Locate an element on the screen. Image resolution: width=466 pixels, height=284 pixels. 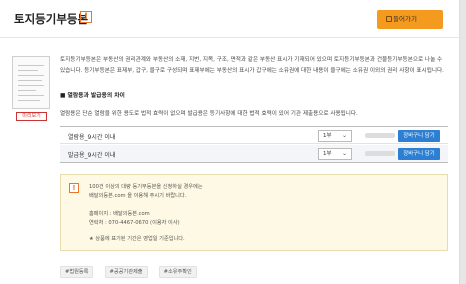
product-header: 토지등기부등본 ! 들어가기 is located at coordinates (229, 19).